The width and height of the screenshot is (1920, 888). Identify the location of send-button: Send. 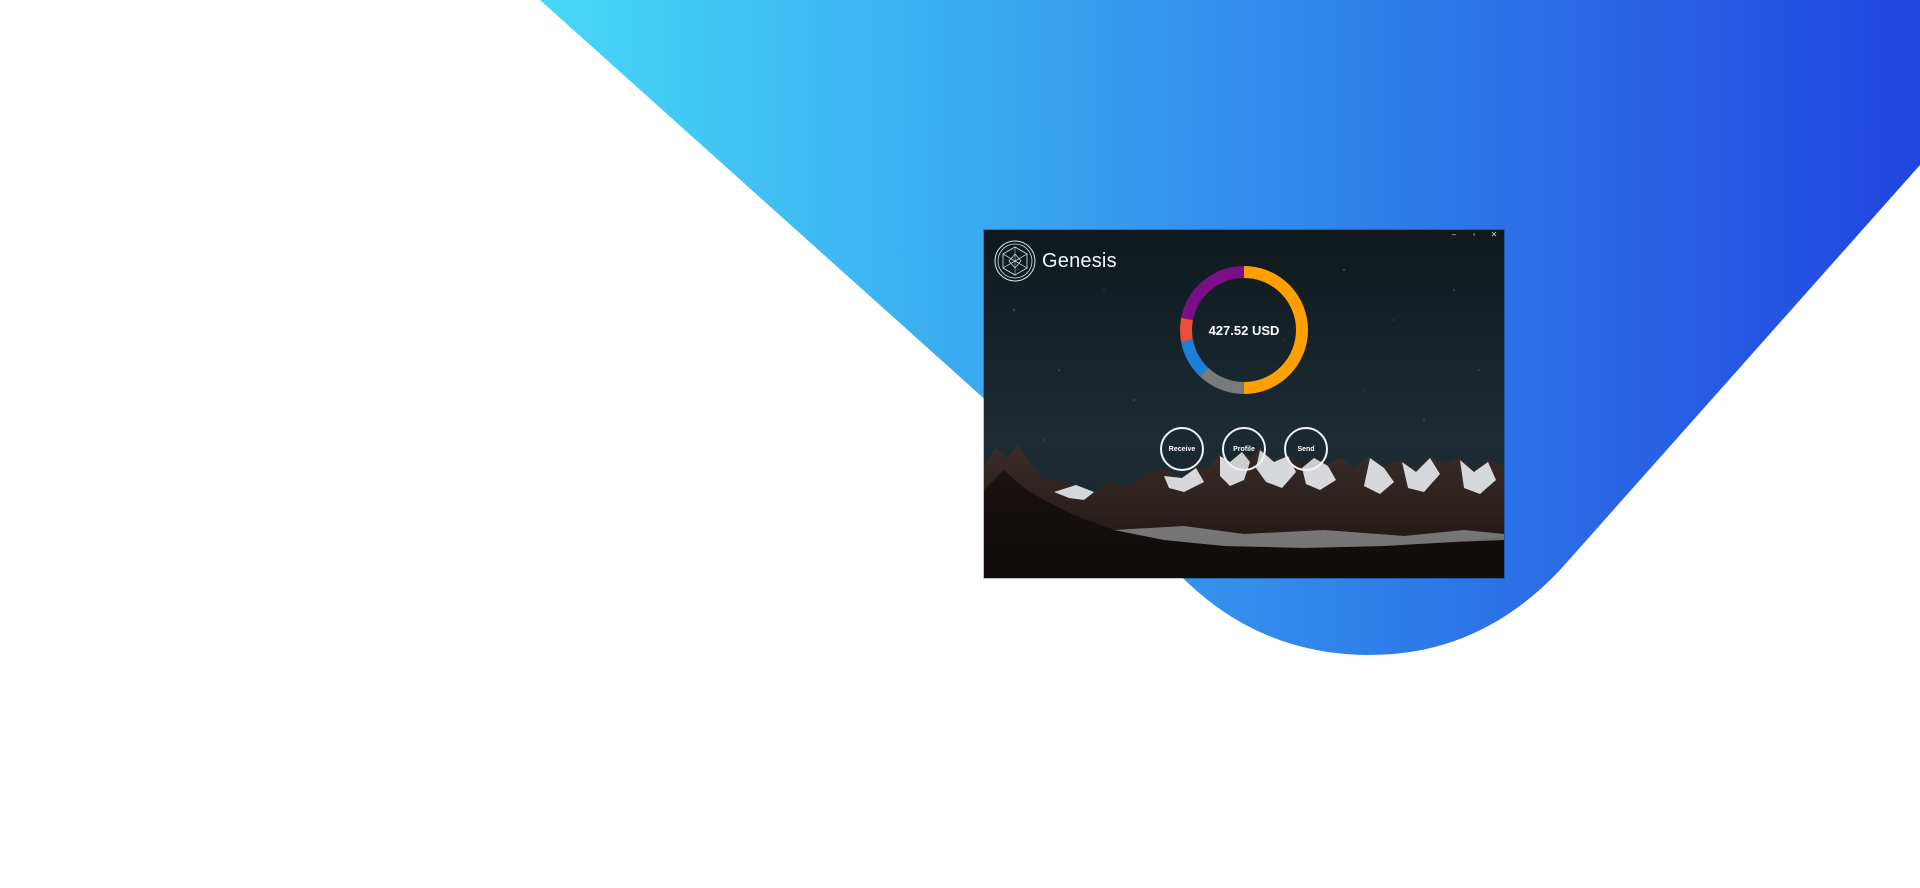
(1306, 449).